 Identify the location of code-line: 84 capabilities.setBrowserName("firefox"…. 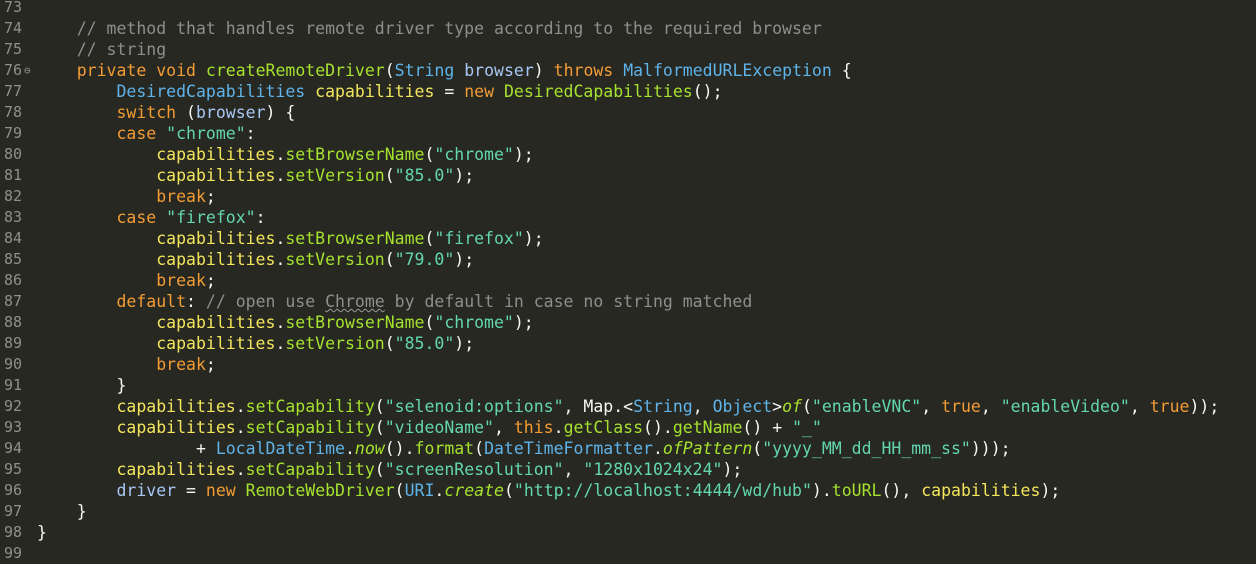
(628, 238).